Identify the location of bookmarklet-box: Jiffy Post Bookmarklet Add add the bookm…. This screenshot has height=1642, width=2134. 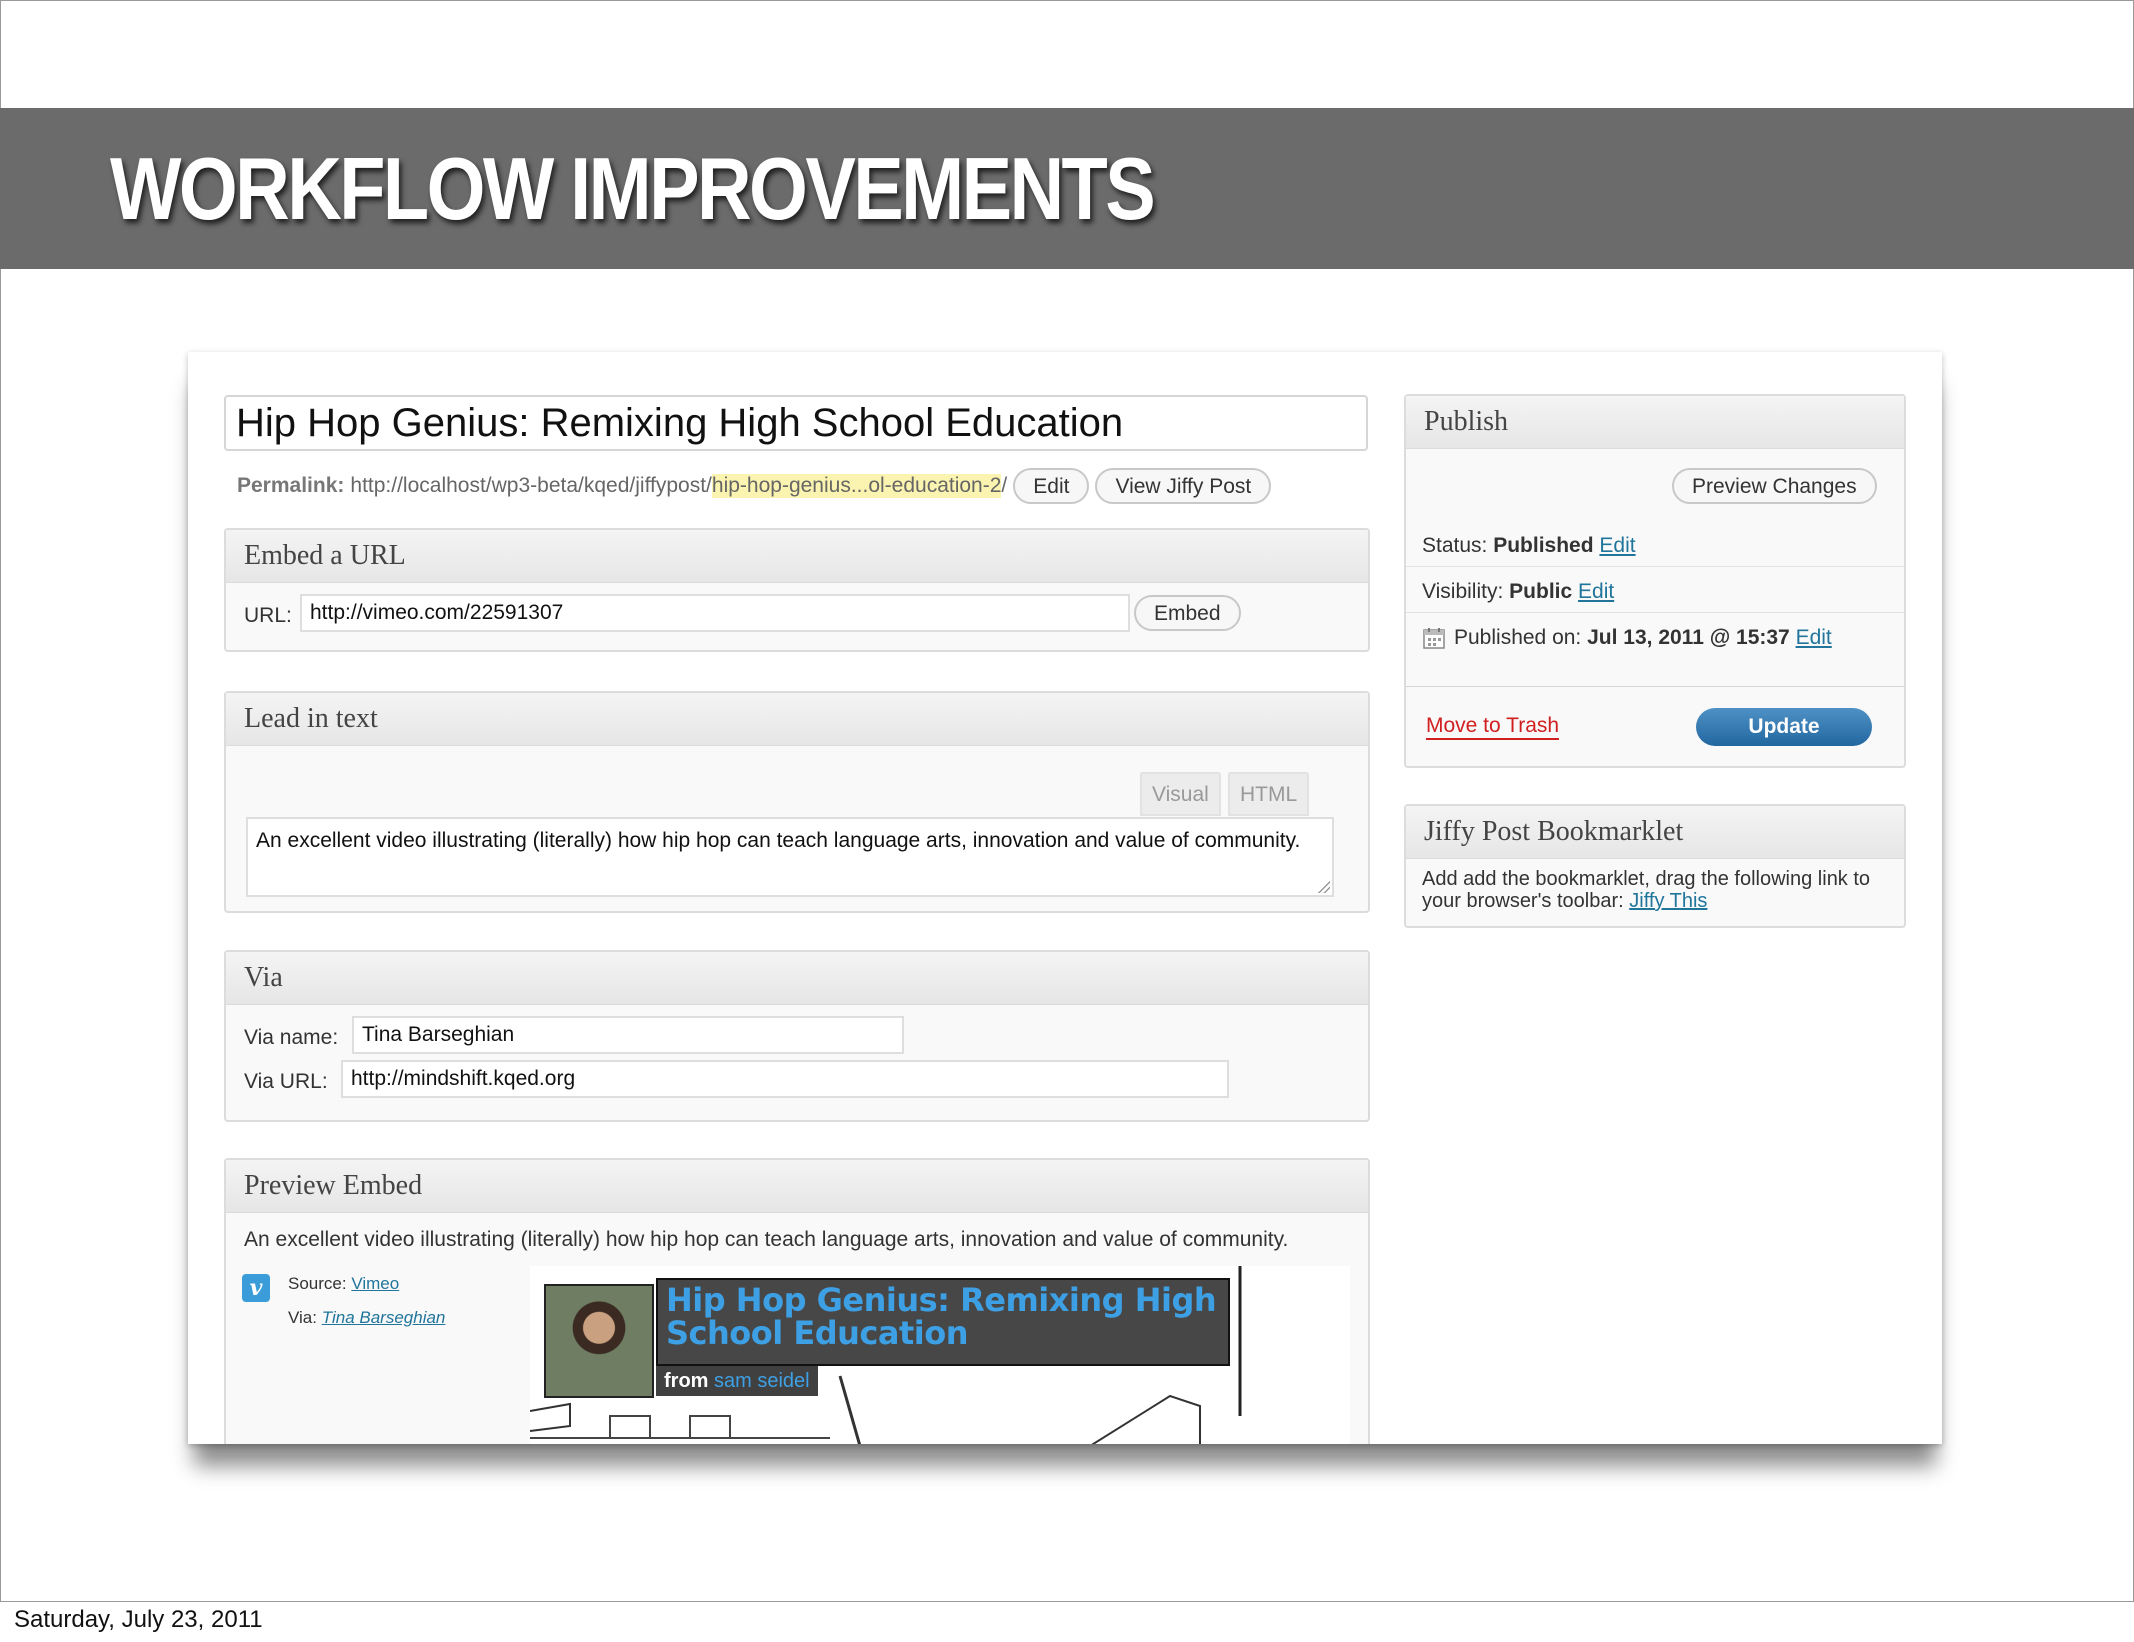
(1655, 866).